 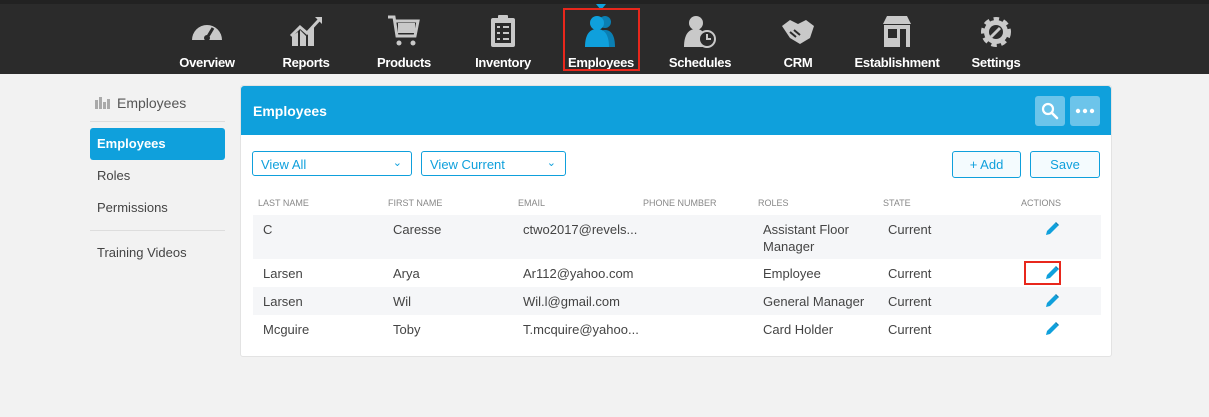 I want to click on nav-label: Products, so click(x=404, y=62).